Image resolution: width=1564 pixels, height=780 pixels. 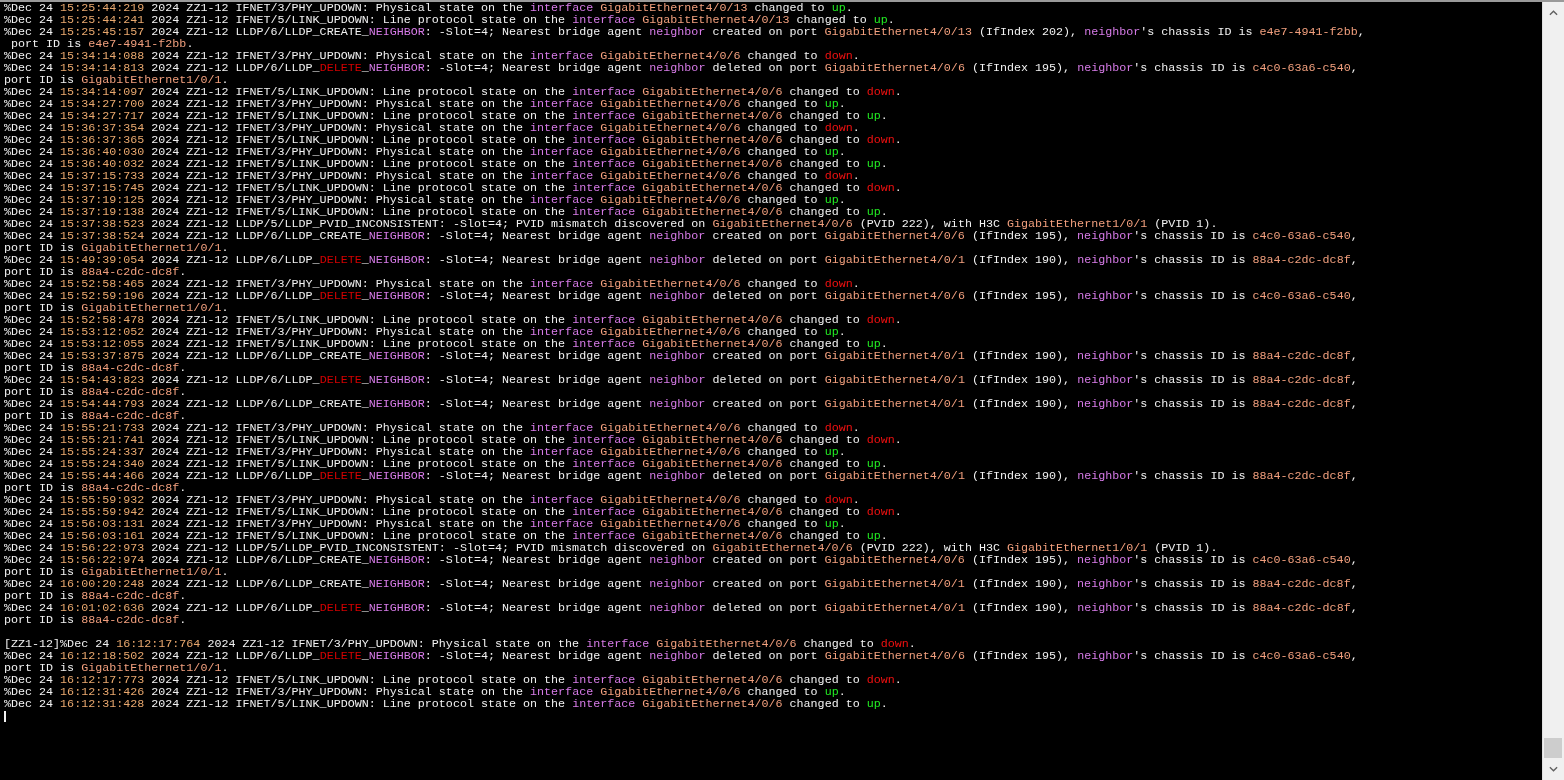 What do you see at coordinates (681, 296) in the screenshot?
I see `log-line: %Dec 24 15:52:59:196 2024 ZZ1-12 LLDP/6/LLDP_DELETE_NEIGHBOR: -Slot=4; Nearest bridge agent neighbor deleted on port GigabitEthernet4/0/6 (IfIndex 195), neighbor's chassis ID is c4c0-63a6-c540,` at bounding box center [681, 296].